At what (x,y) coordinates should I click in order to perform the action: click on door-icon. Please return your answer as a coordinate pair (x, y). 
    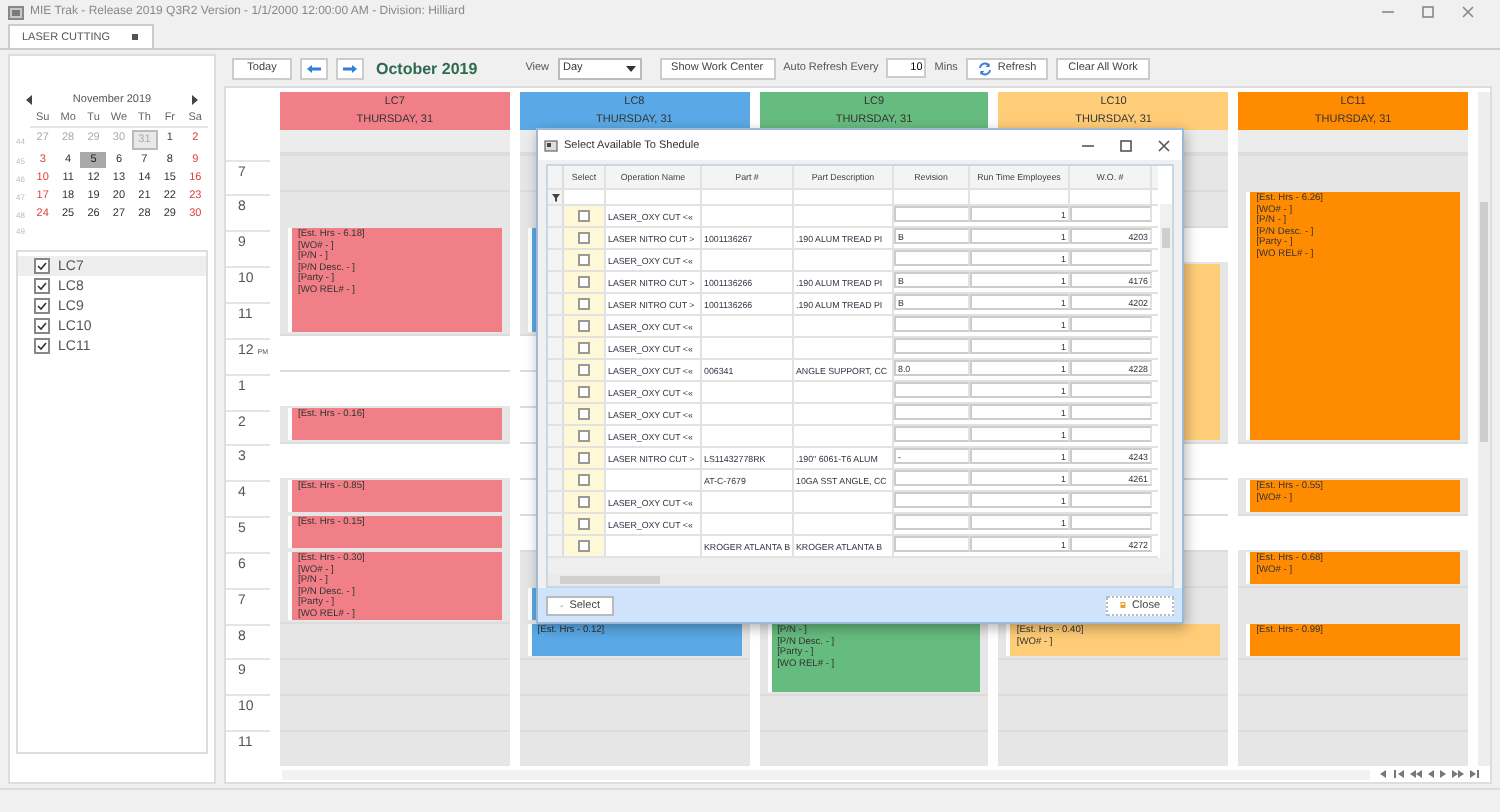
    Looking at the image, I should click on (1123, 605).